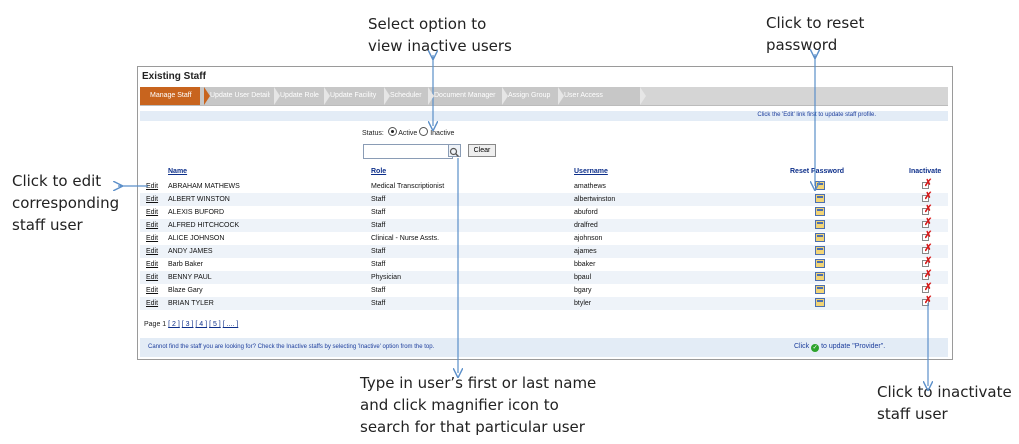  What do you see at coordinates (406, 95) in the screenshot?
I see `tab-label: Scheduler` at bounding box center [406, 95].